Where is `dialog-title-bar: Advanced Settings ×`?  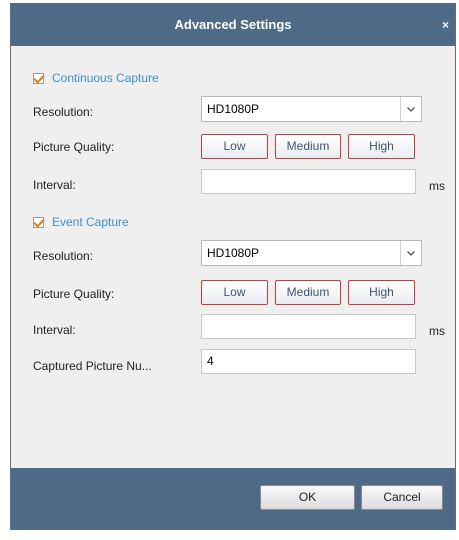
dialog-title-bar: Advanced Settings × is located at coordinates (233, 25).